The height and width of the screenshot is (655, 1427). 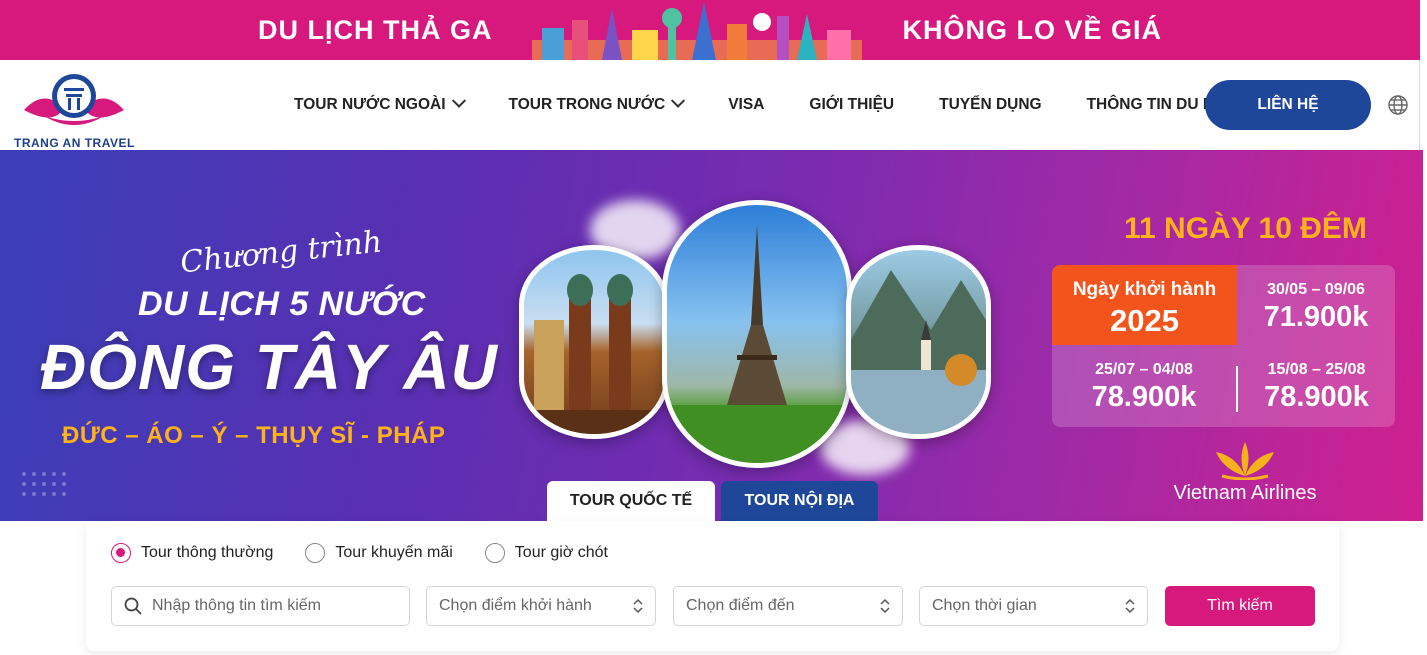 I want to click on departure-year: 2025, so click(x=1144, y=320).